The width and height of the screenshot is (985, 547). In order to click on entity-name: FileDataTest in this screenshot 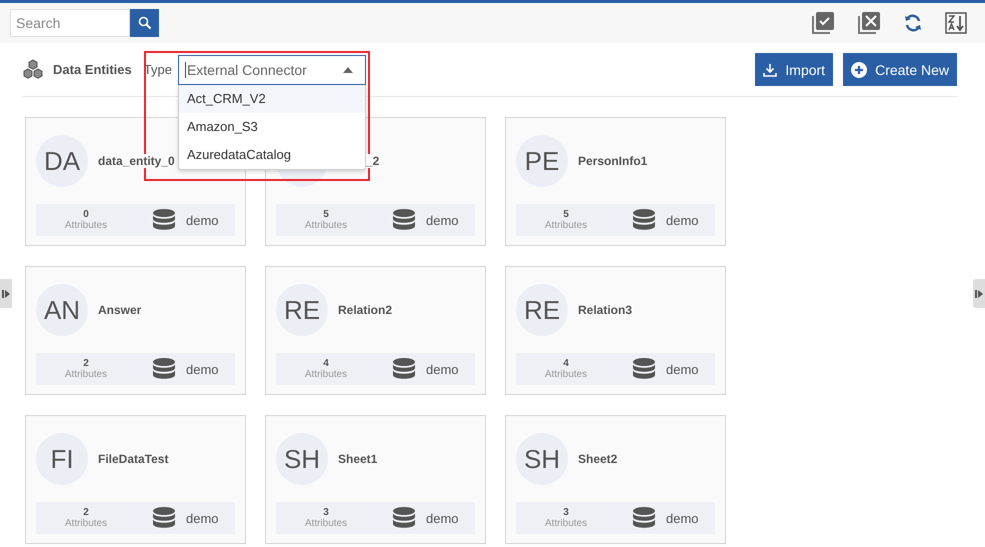, I will do `click(133, 459)`.